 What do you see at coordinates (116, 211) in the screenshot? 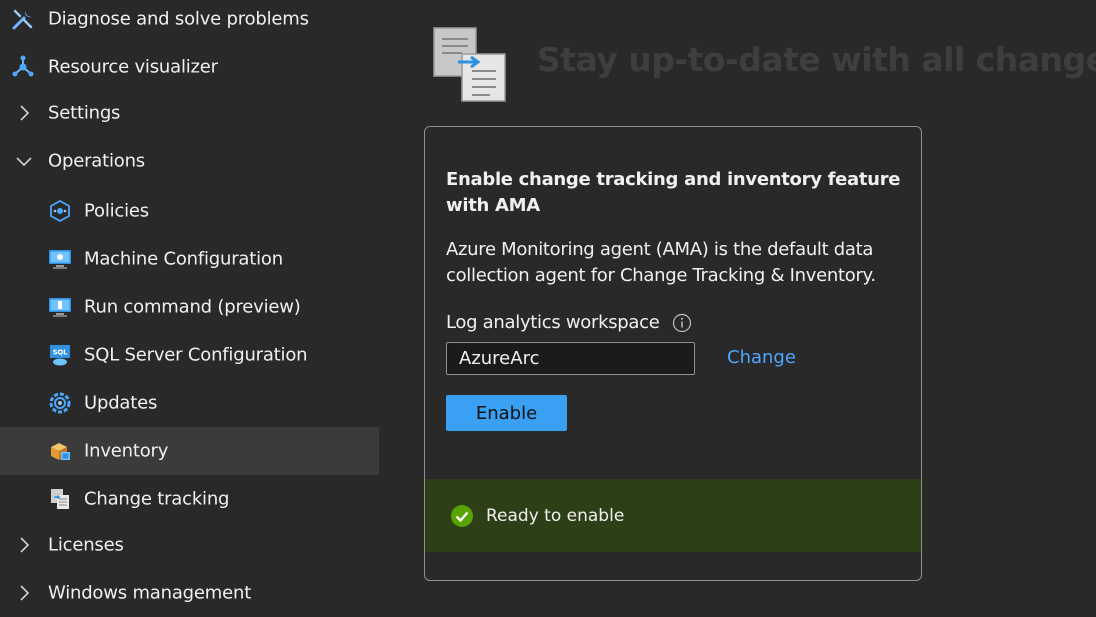
I see `sidebar-item-label: Policies` at bounding box center [116, 211].